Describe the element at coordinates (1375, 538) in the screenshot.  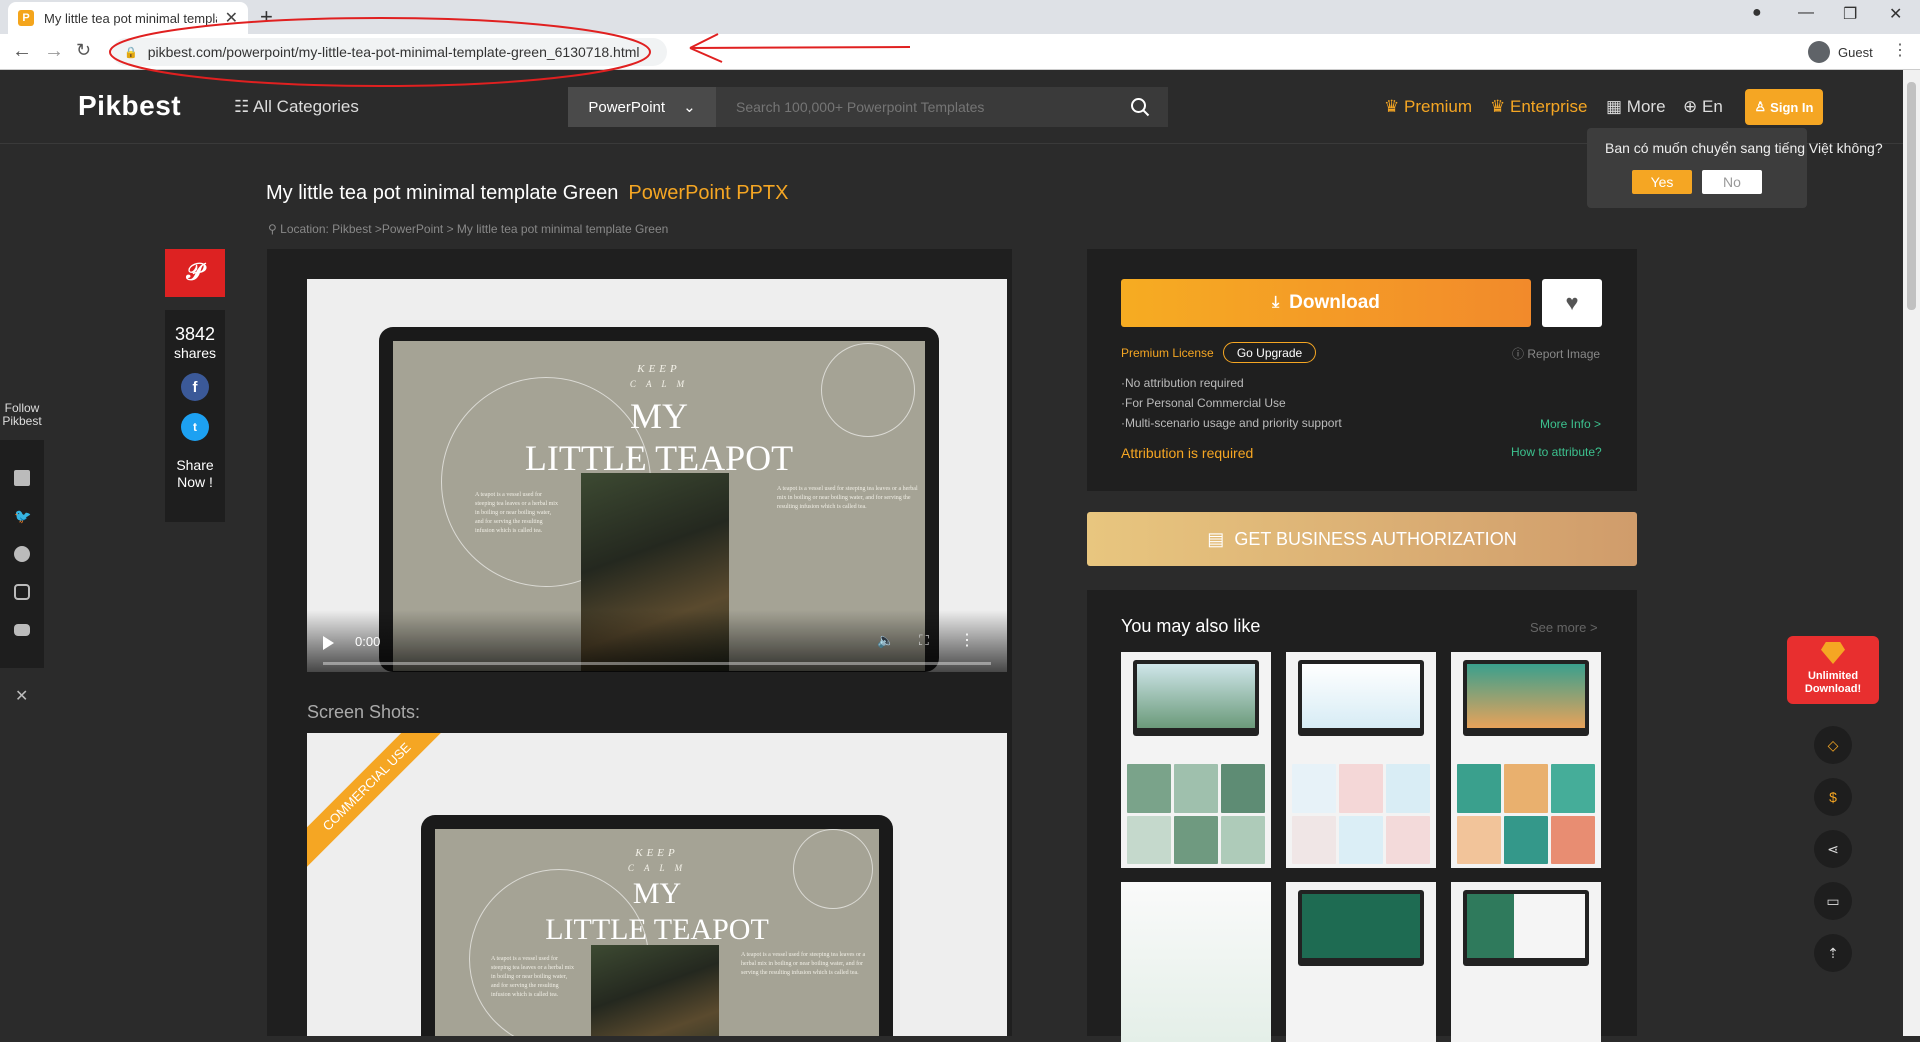
I see `business-label: GET BUSINESS AUTHORIZATION` at that location.